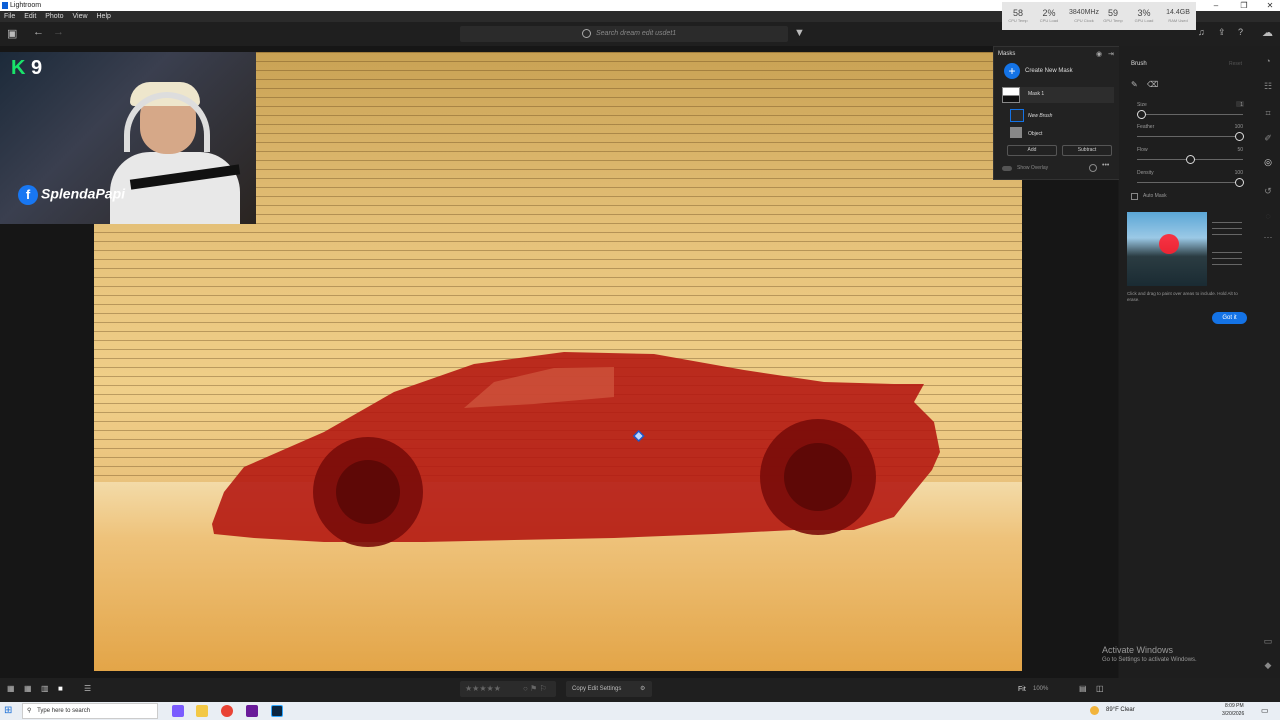 The height and width of the screenshot is (720, 1280). Describe the element at coordinates (12, 33) in the screenshot. I see `panel-toggle-icon: ▣` at that location.